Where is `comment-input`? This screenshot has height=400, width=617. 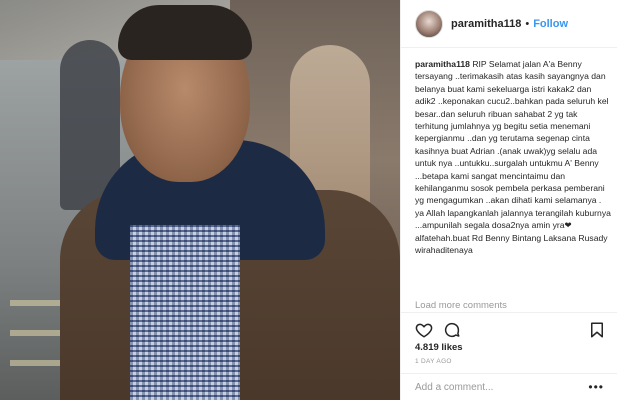
comment-input is located at coordinates (500, 387).